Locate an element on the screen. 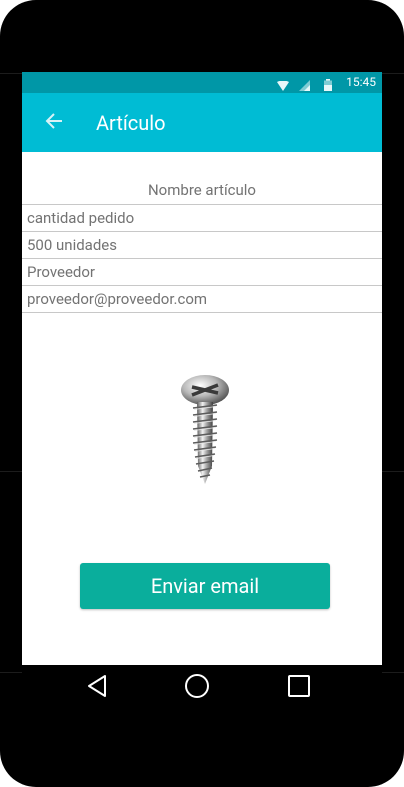 The image size is (404, 787). send-email-button: Enviar email is located at coordinates (205, 586).